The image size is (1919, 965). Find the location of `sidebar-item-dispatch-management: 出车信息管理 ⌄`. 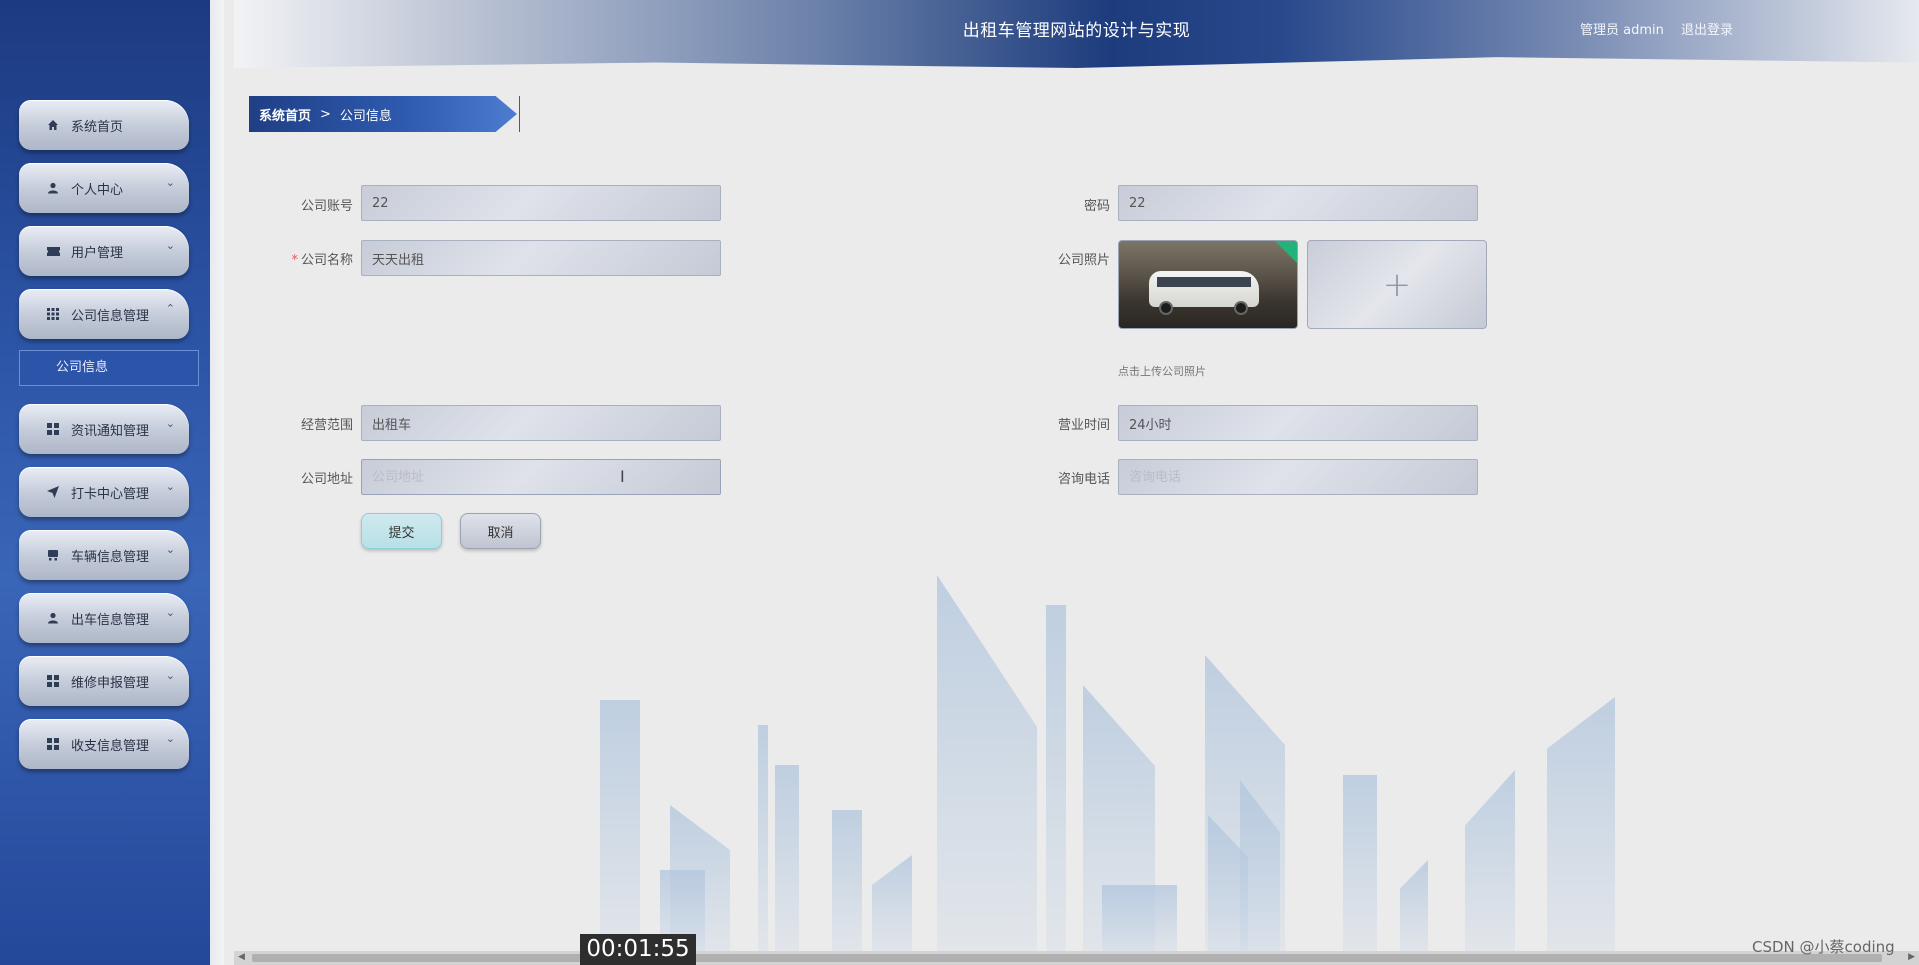

sidebar-item-dispatch-management: 出车信息管理 ⌄ is located at coordinates (104, 618).